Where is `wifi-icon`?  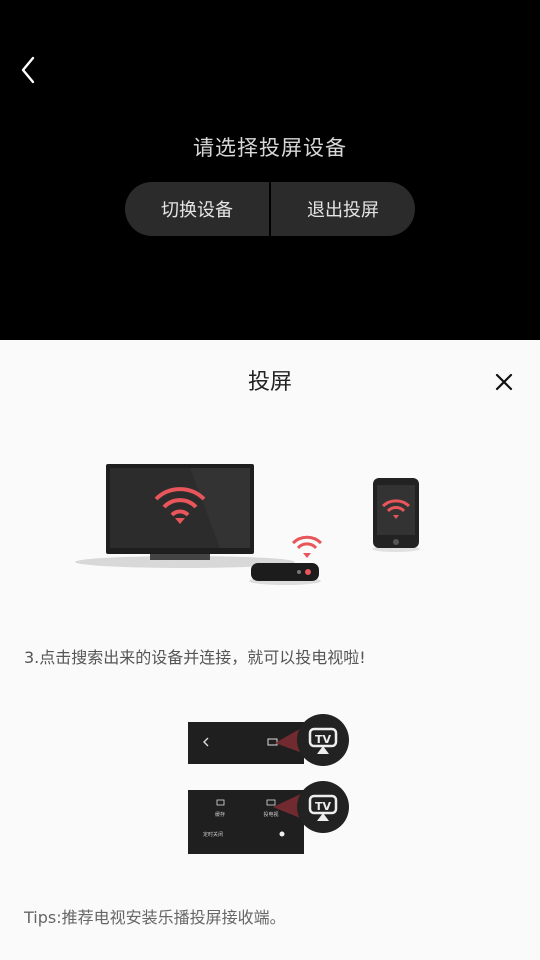 wifi-icon is located at coordinates (307, 546).